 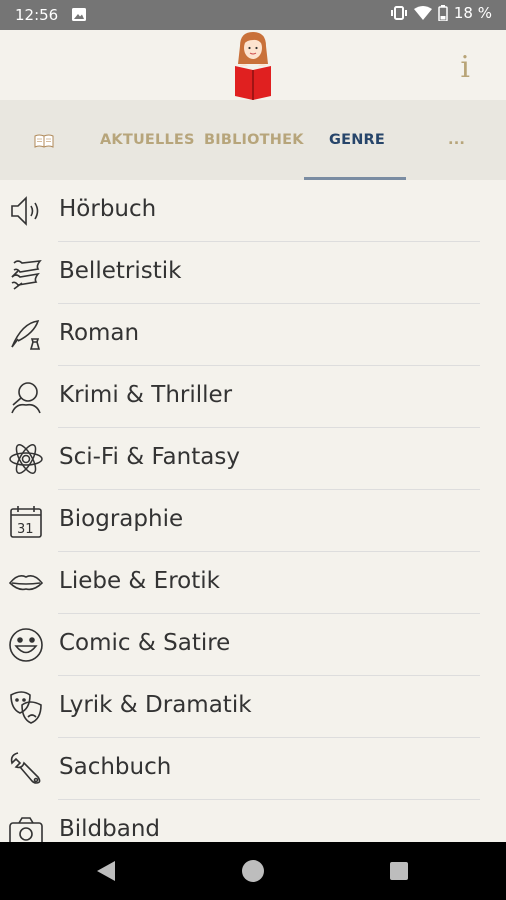 What do you see at coordinates (465, 67) in the screenshot?
I see `info-button: i` at bounding box center [465, 67].